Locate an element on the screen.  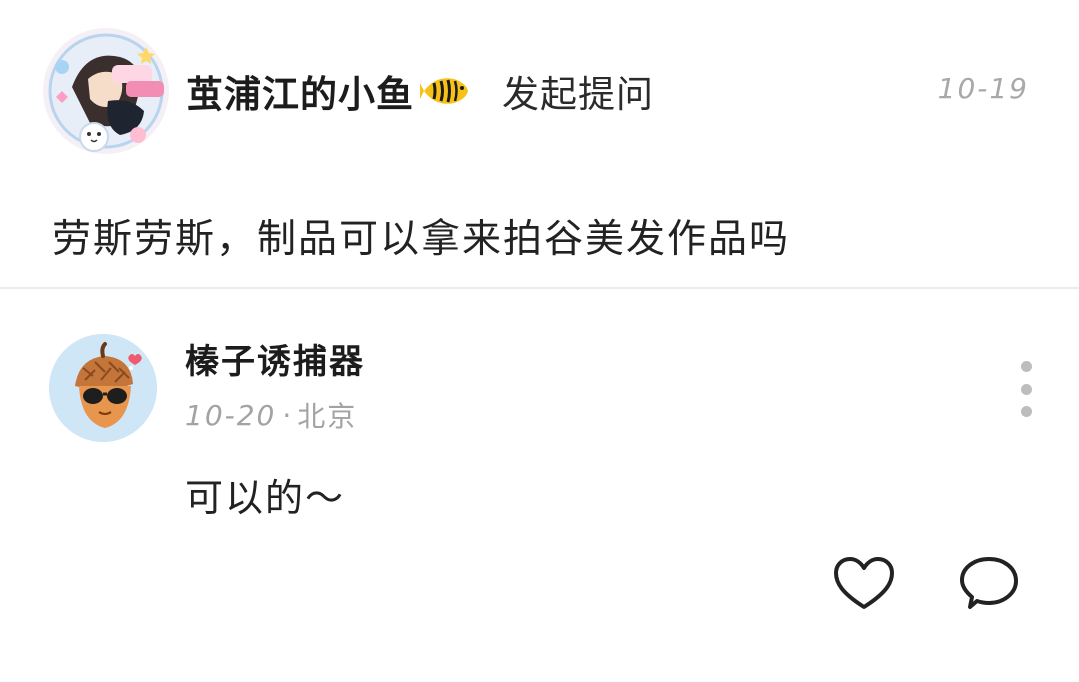
question-date: 10-19 is located at coordinates (983, 88).